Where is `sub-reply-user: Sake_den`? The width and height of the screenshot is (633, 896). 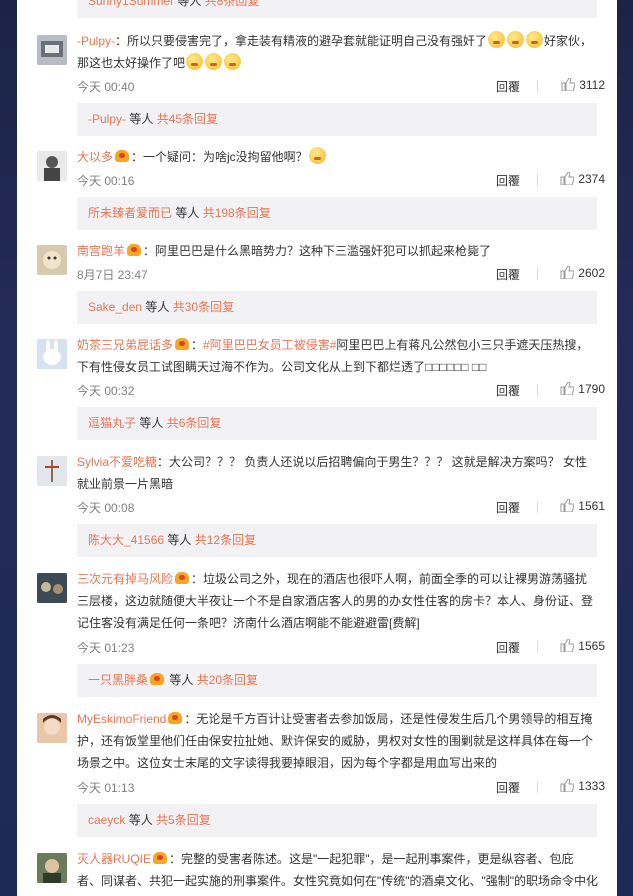 sub-reply-user: Sake_den is located at coordinates (115, 307).